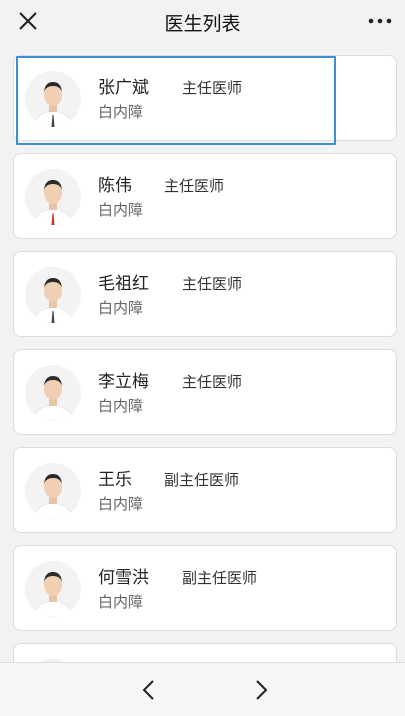 This screenshot has width=405, height=716. I want to click on top-bar: 医生列表, so click(202, 21).